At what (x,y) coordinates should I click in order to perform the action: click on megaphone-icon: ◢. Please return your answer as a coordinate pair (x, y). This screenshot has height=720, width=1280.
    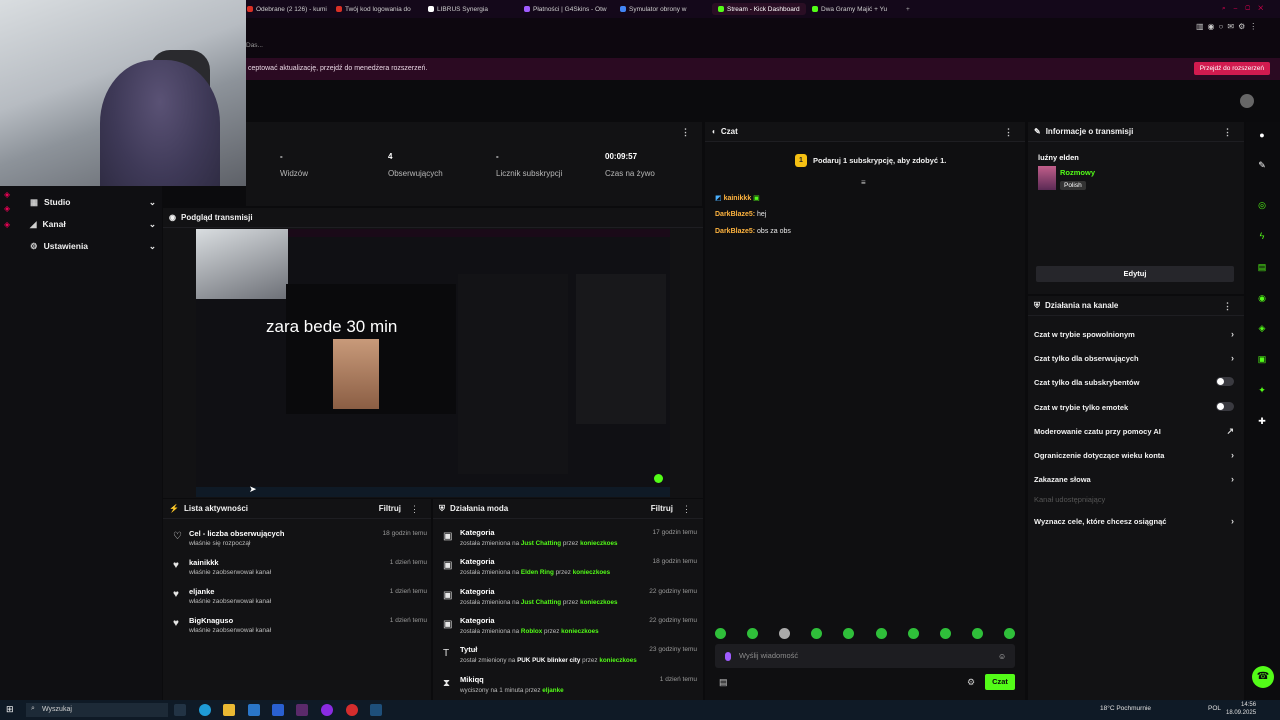
    Looking at the image, I should click on (33, 223).